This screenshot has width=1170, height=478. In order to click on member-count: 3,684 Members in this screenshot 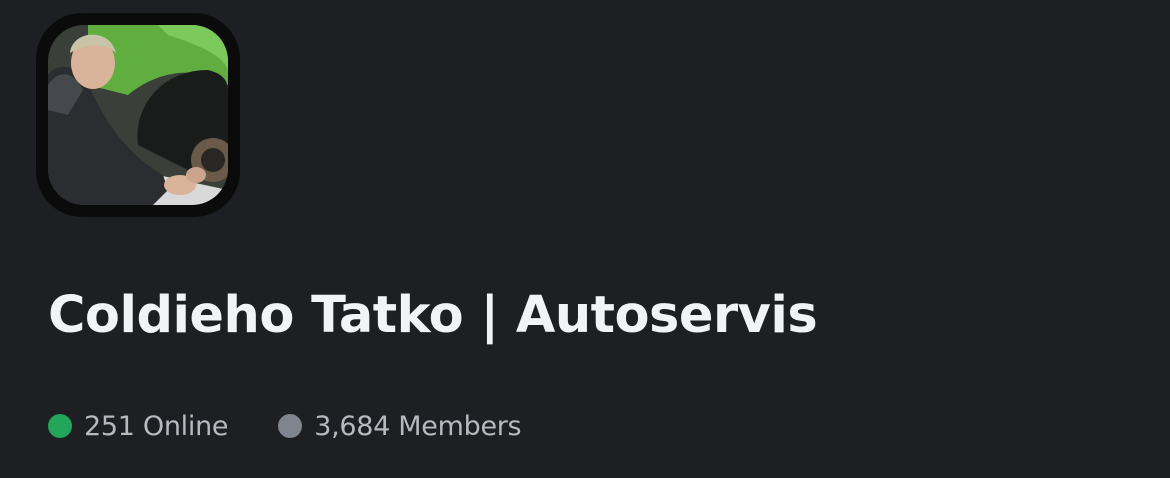, I will do `click(400, 426)`.